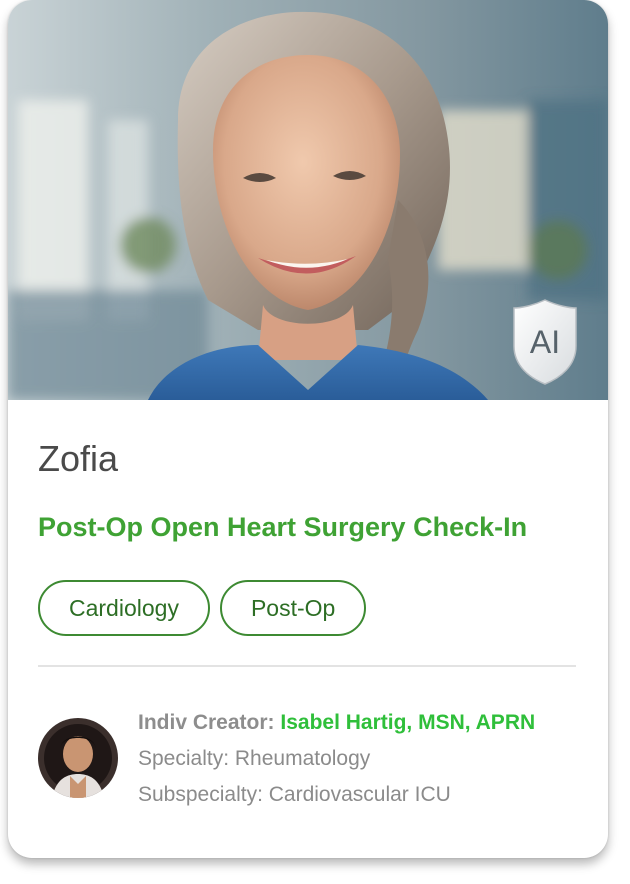 This screenshot has height=884, width=630. Describe the element at coordinates (407, 722) in the screenshot. I see `creator-name: Isabel Hartig, MSN, APRN` at that location.